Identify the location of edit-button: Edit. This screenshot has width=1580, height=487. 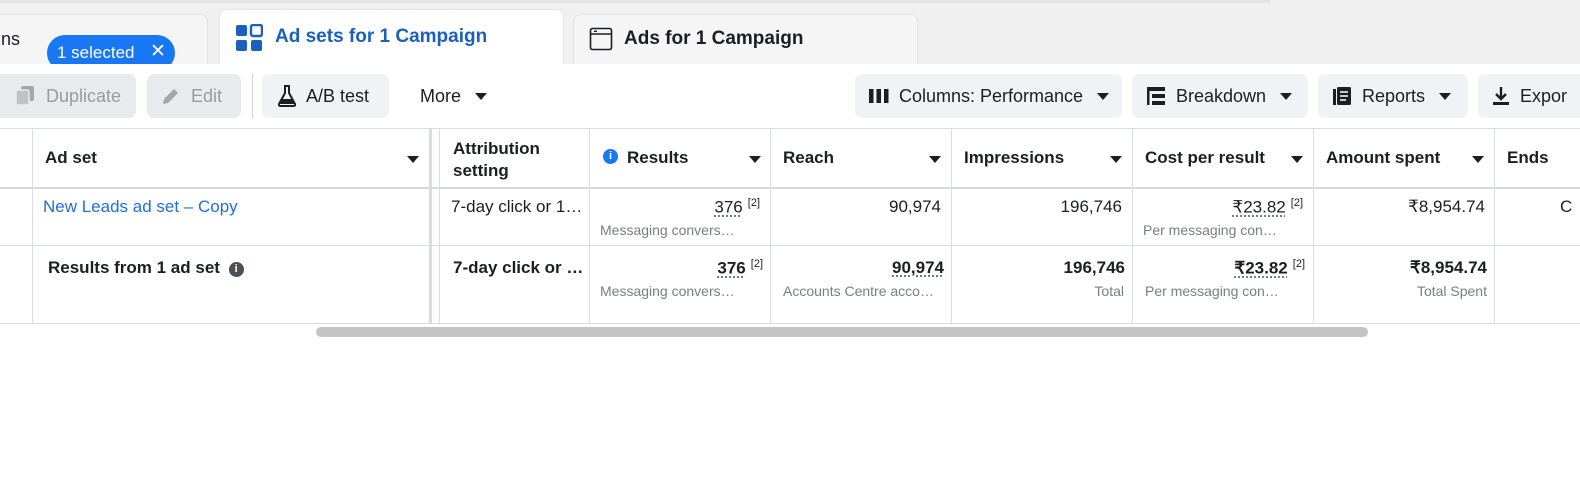
(194, 96).